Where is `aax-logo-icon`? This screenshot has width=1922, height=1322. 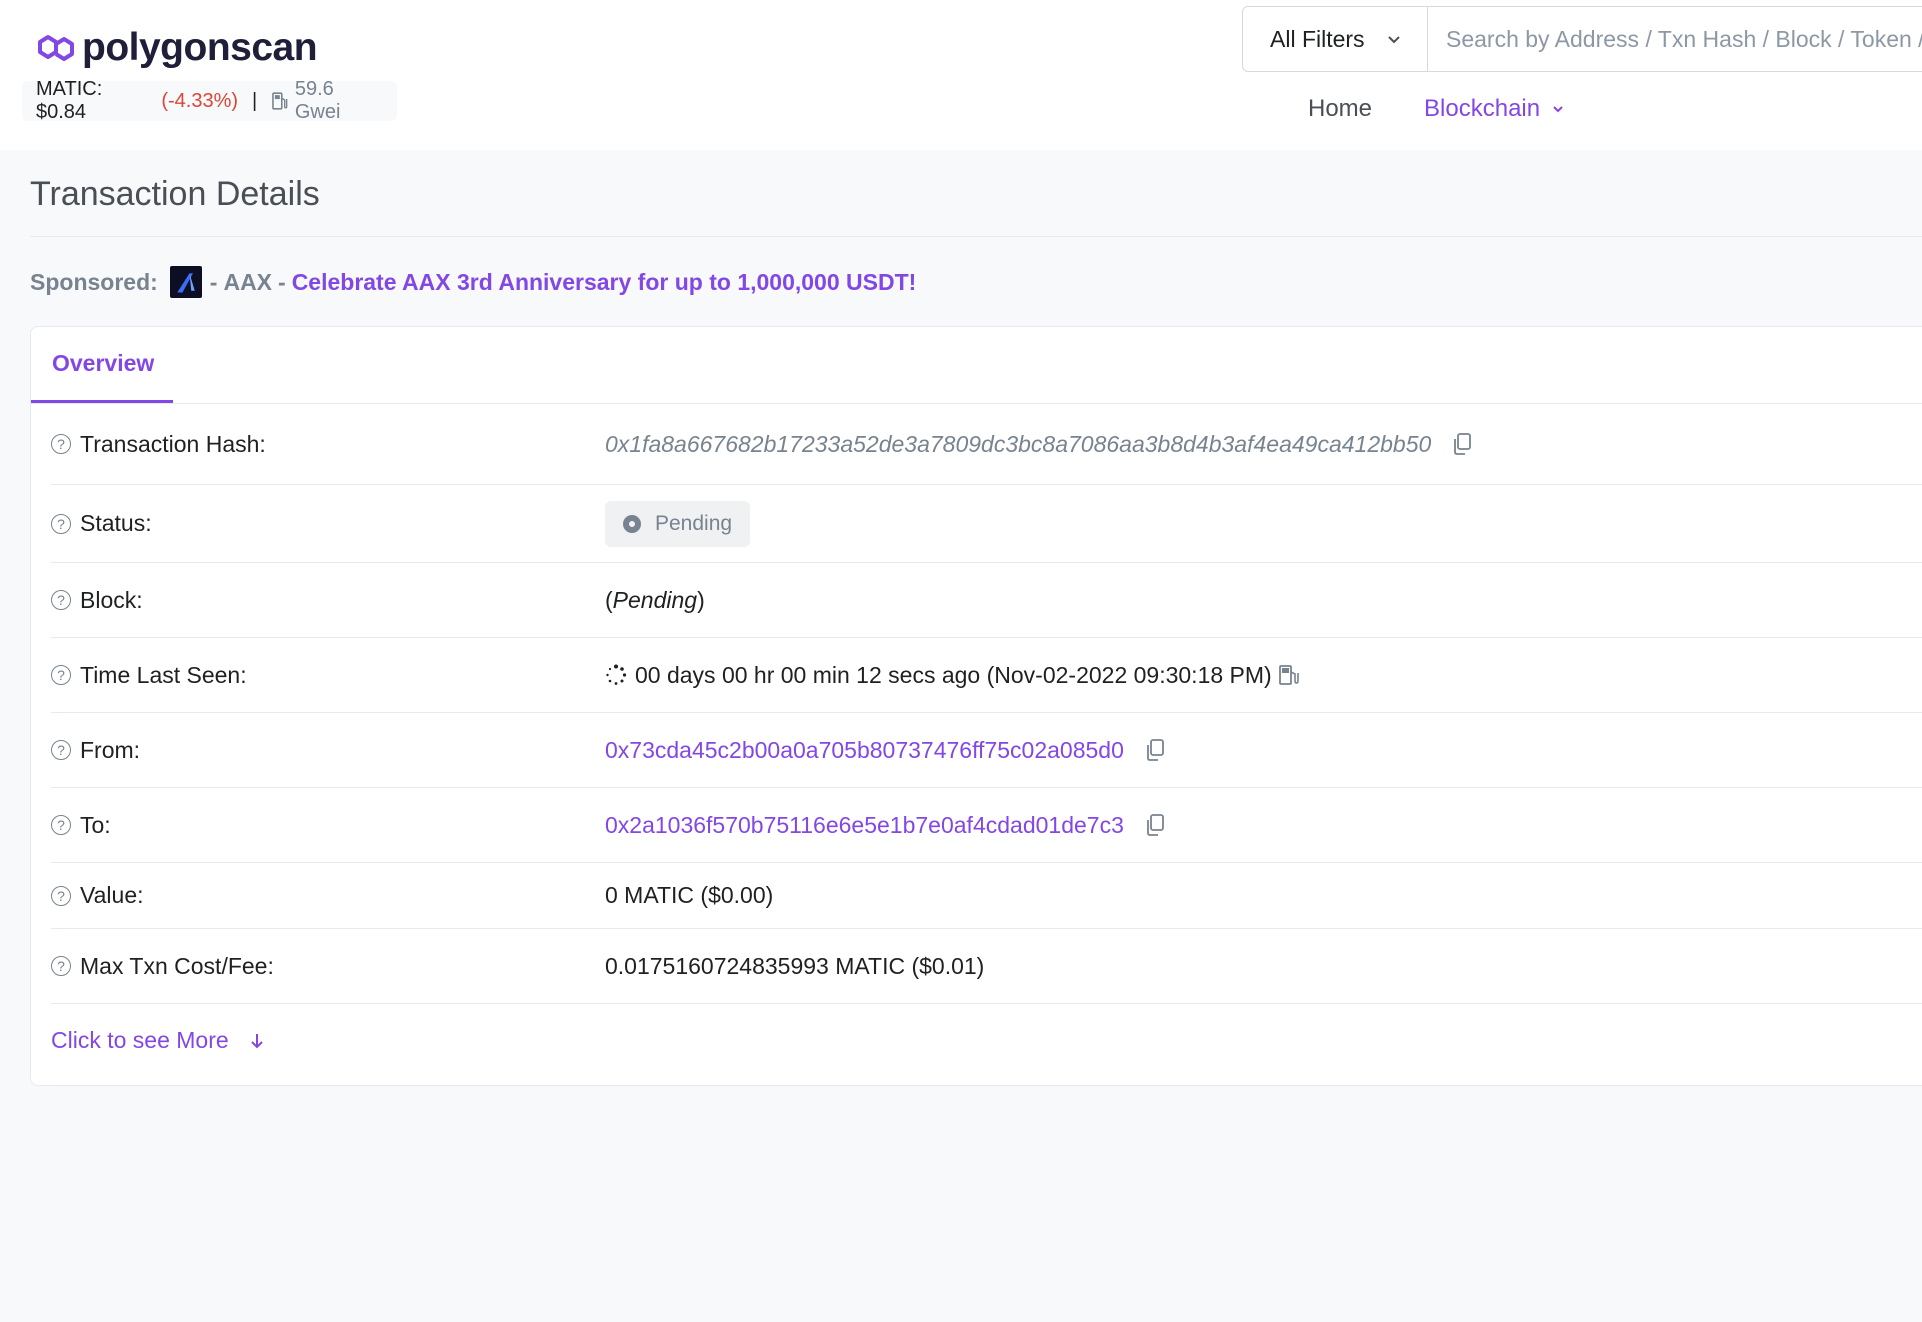
aax-logo-icon is located at coordinates (185, 282).